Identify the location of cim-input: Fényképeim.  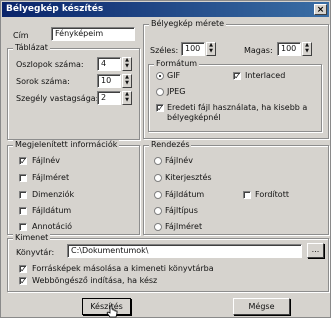
(93, 34).